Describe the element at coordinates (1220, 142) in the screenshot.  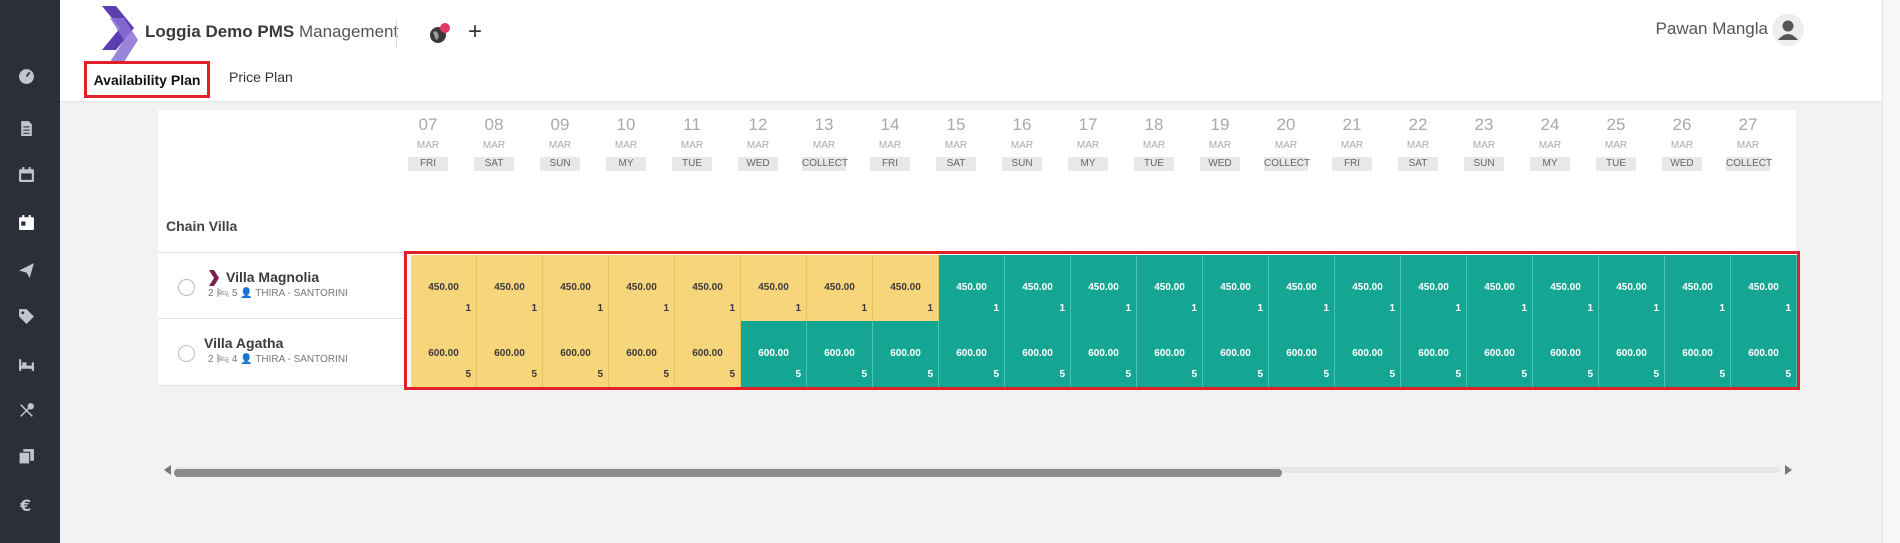
I see `date-column: 19 MAR WED` at that location.